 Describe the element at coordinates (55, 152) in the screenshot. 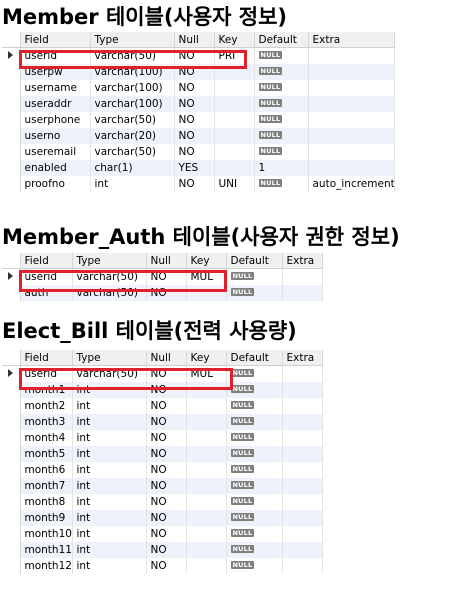

I see `field-cell: useremail` at that location.